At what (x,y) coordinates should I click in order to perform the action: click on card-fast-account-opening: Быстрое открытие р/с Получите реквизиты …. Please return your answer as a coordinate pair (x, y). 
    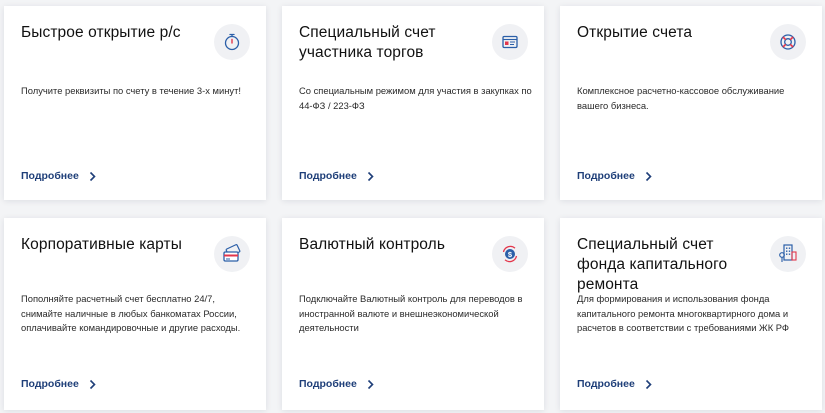
    Looking at the image, I should click on (135, 103).